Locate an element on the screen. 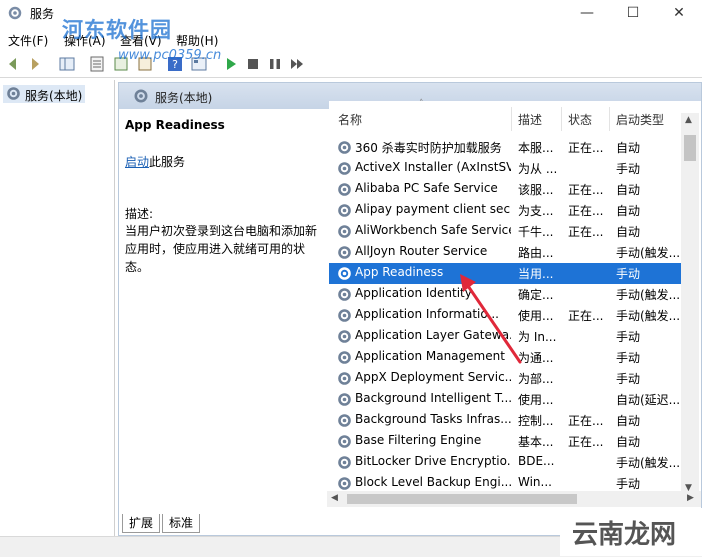  selected-service-name: App Readiness is located at coordinates (175, 125).